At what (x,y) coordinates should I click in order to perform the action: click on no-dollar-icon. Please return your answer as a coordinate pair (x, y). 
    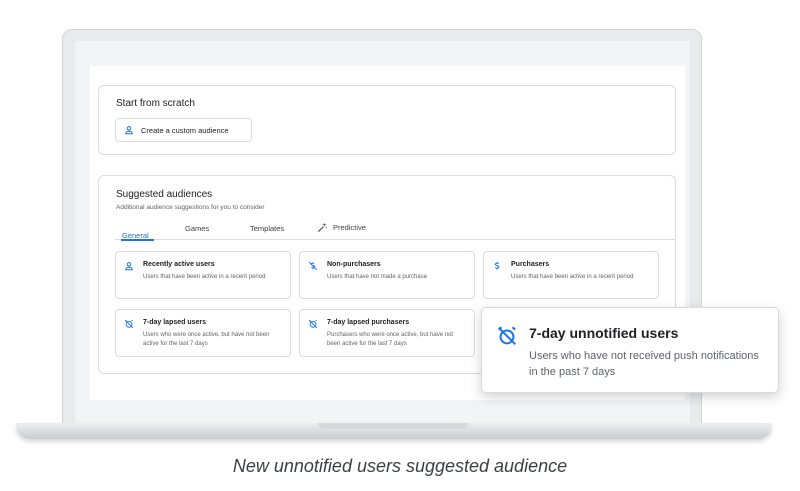
    Looking at the image, I should click on (313, 266).